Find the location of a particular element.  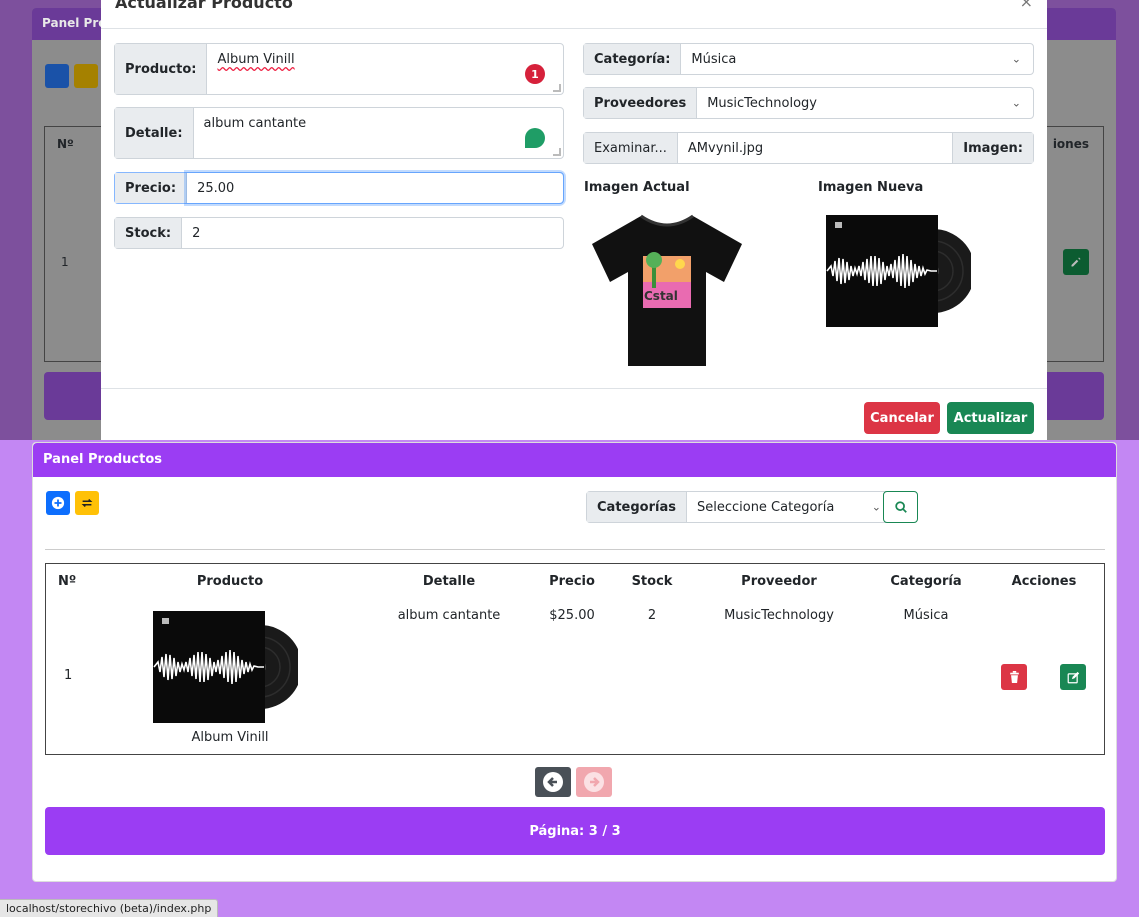

panel-divider is located at coordinates (575, 549).